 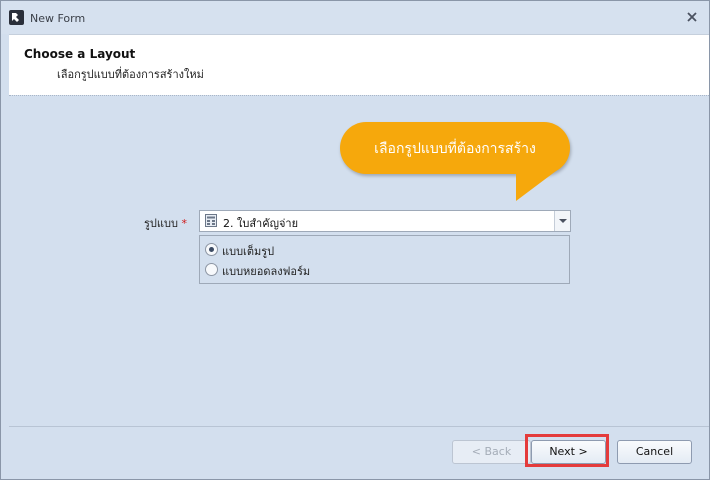 I want to click on dropdown-arrow-icon, so click(x=562, y=221).